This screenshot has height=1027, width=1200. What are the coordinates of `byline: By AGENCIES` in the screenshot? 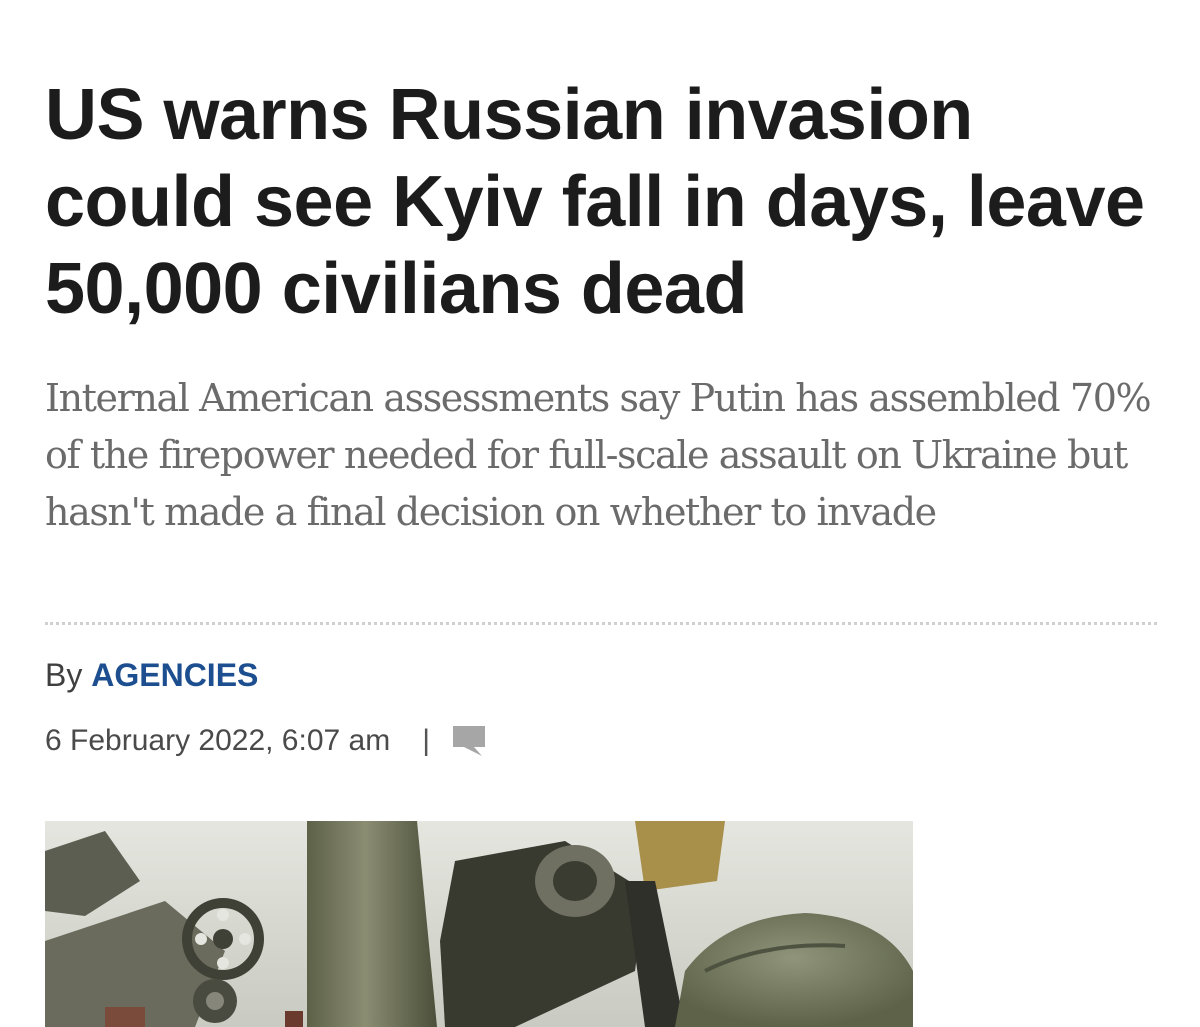 It's located at (151, 675).